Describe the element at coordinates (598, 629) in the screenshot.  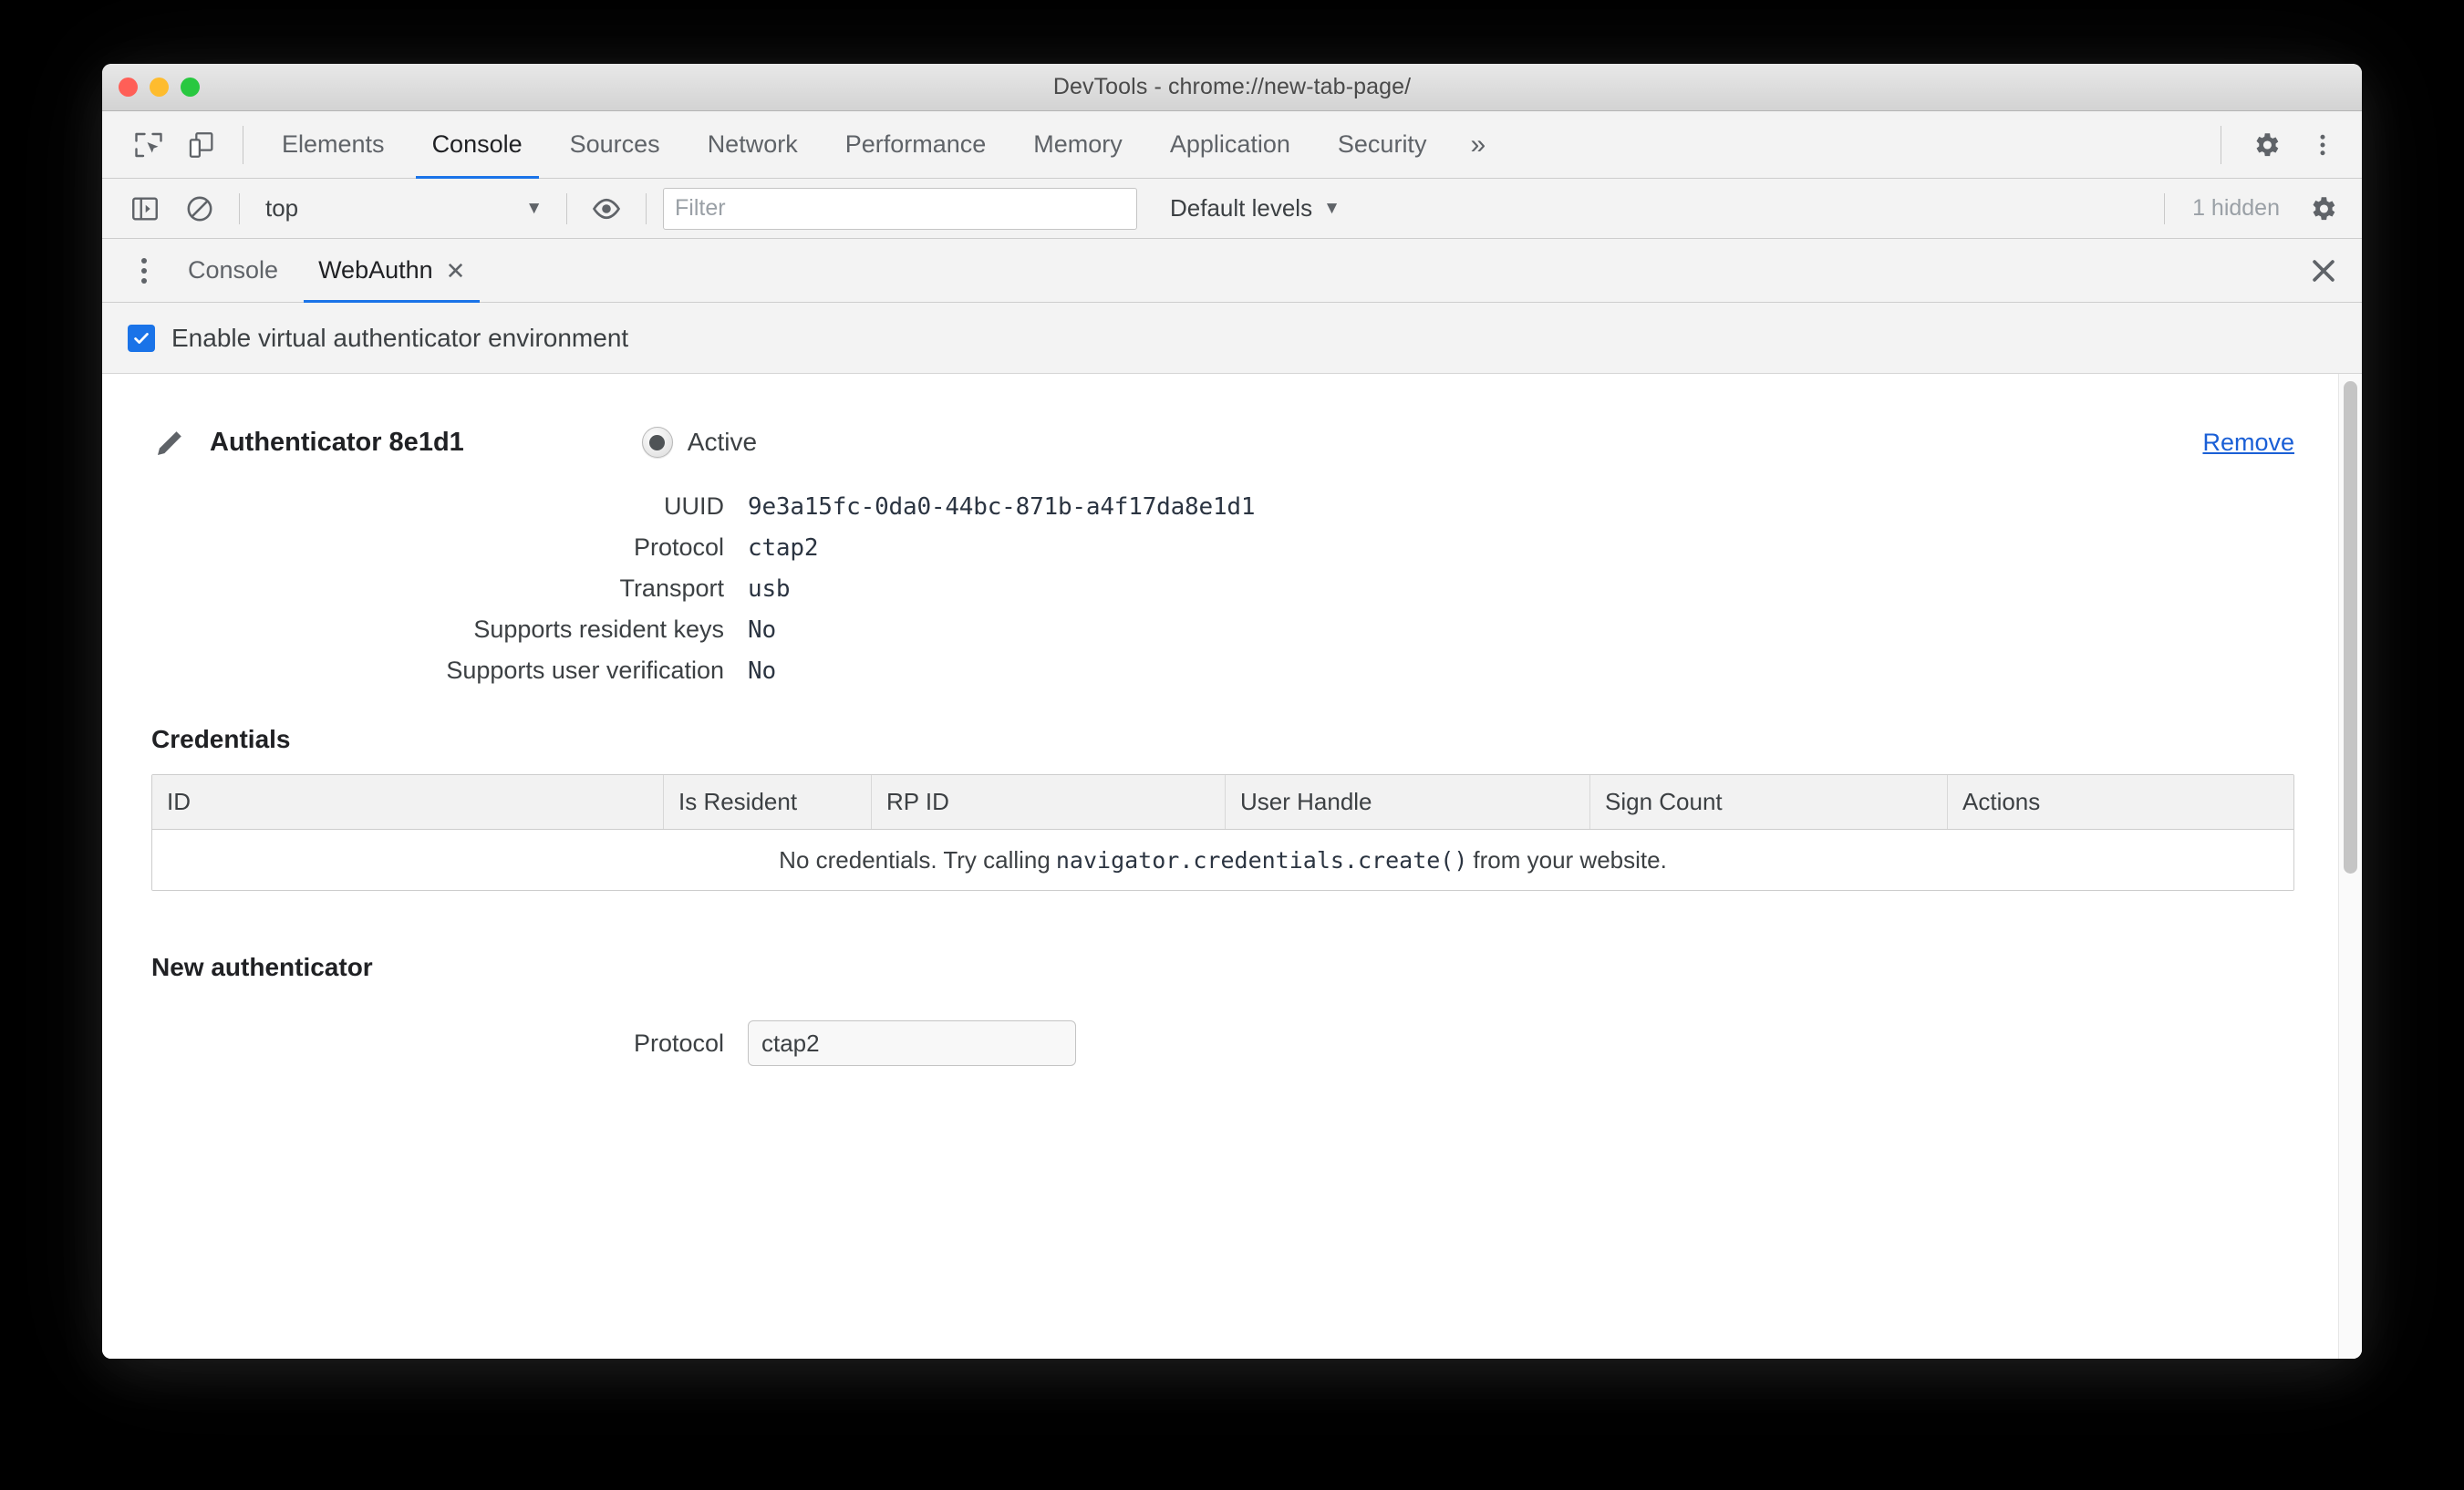
I see `property-key: Supports resident keys` at that location.